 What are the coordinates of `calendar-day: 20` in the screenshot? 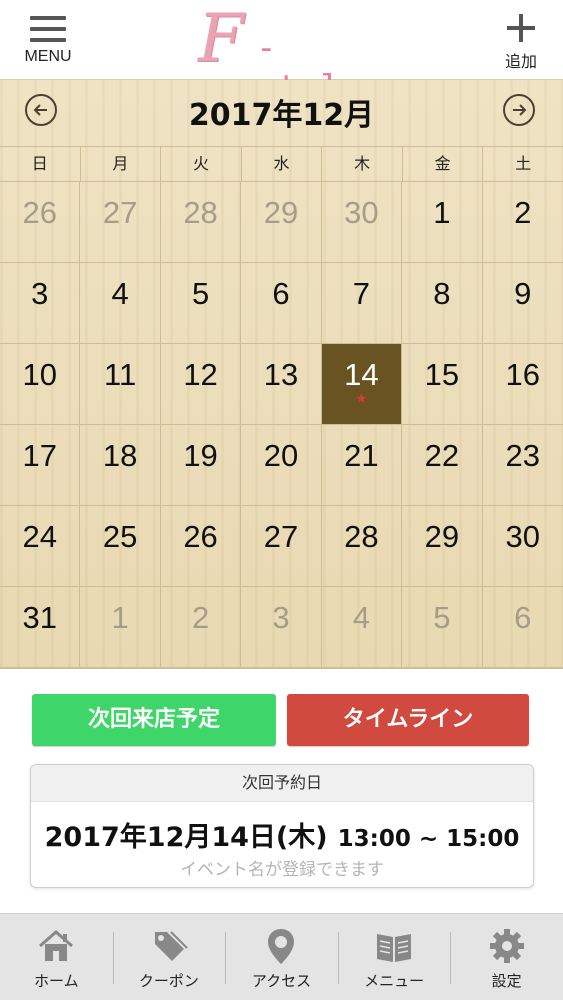 It's located at (281, 465).